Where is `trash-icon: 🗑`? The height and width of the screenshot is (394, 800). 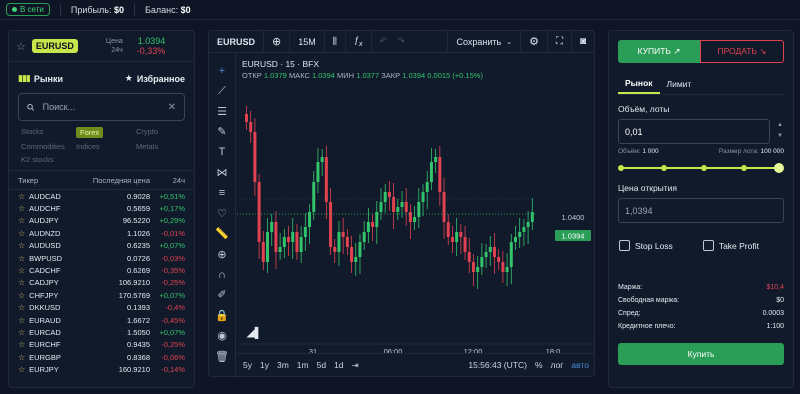 trash-icon: 🗑 is located at coordinates (222, 355).